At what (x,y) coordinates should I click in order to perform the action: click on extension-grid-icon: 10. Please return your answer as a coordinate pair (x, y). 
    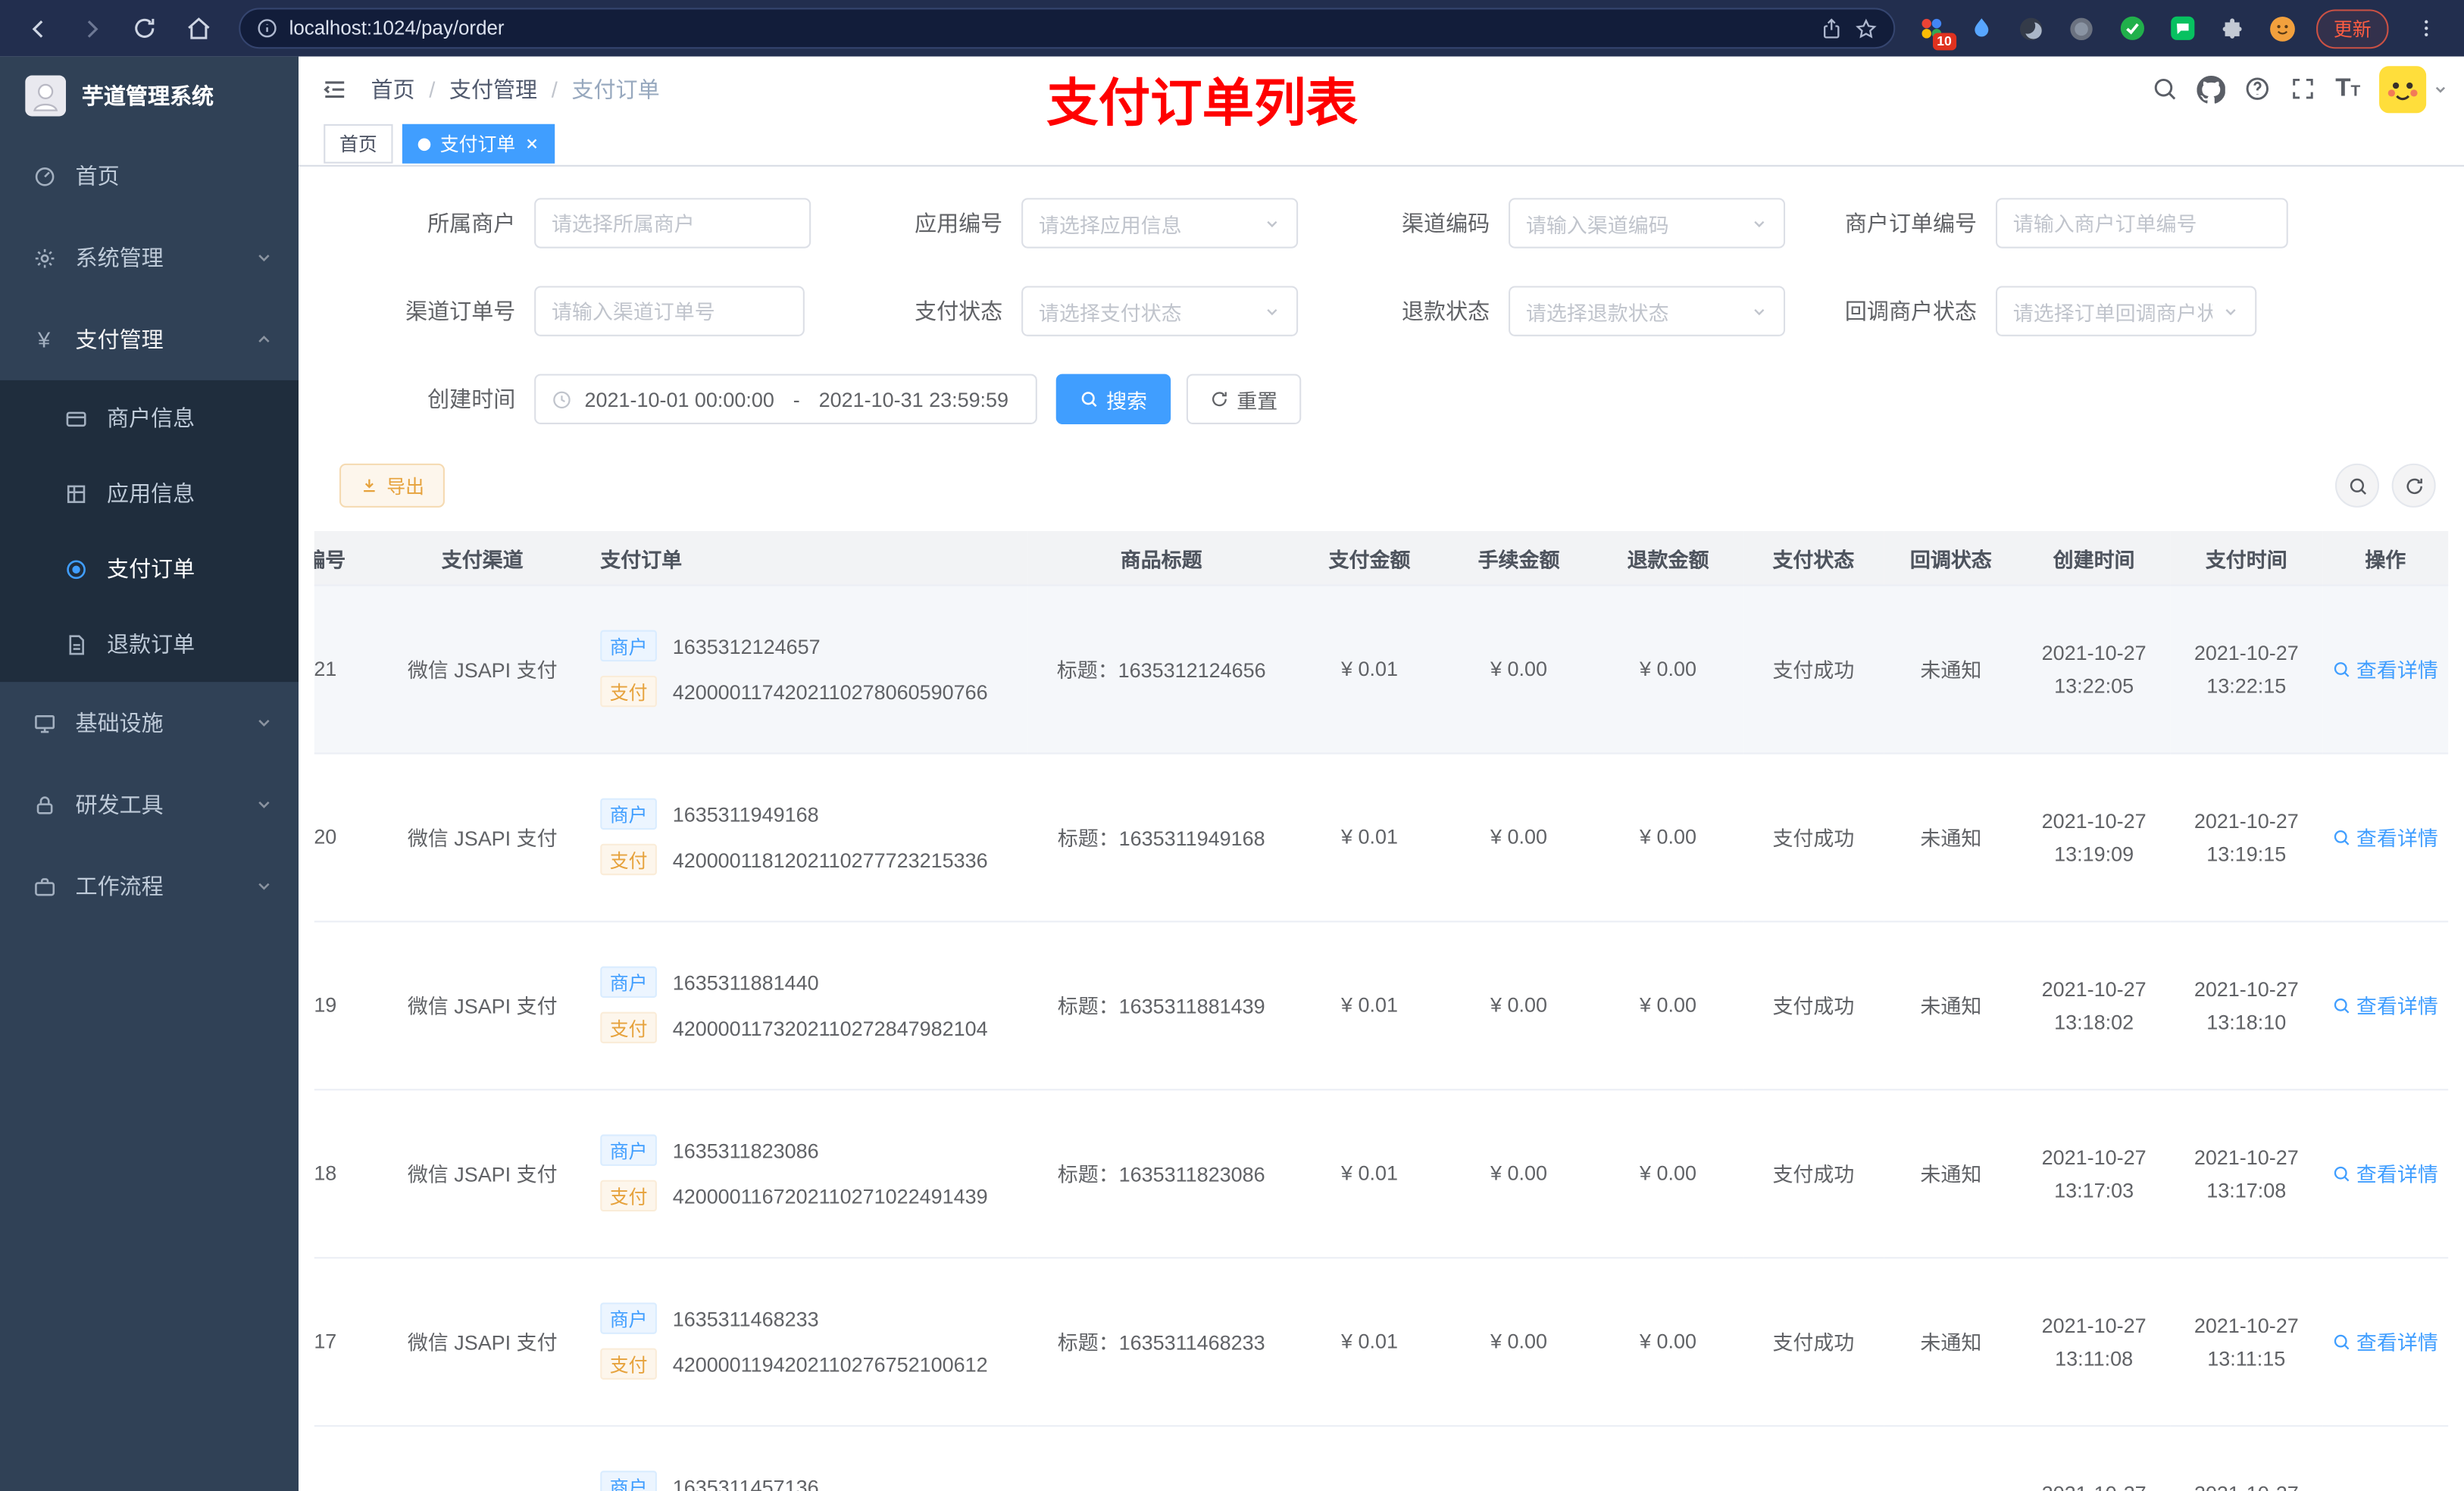
    Looking at the image, I should click on (1934, 29).